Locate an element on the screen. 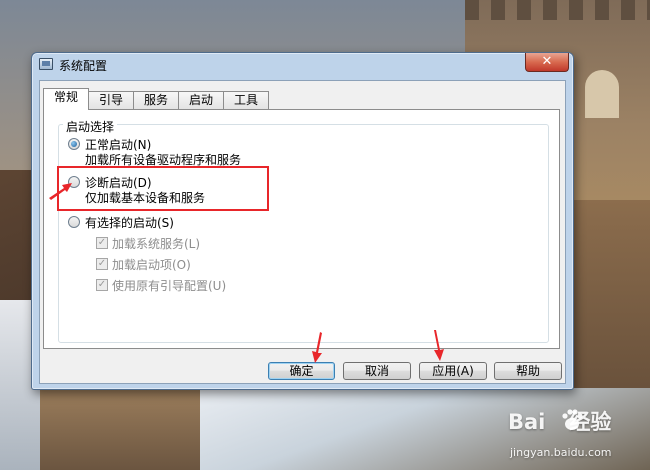  baidu-paw-icon is located at coordinates (572, 419).